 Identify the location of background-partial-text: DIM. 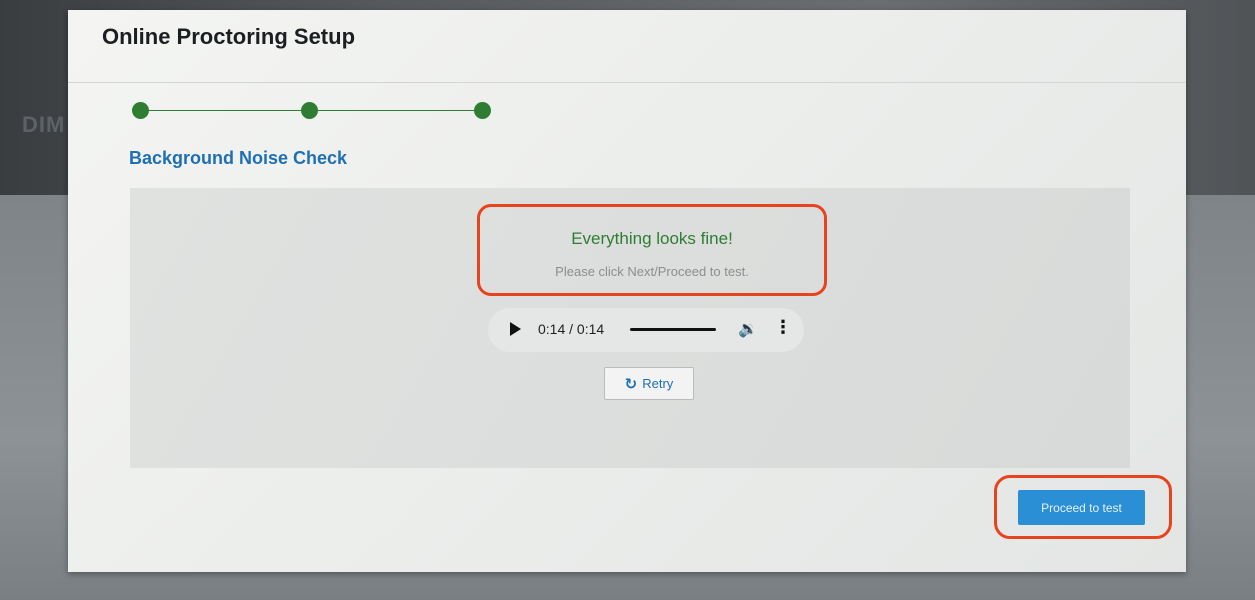
(44, 124).